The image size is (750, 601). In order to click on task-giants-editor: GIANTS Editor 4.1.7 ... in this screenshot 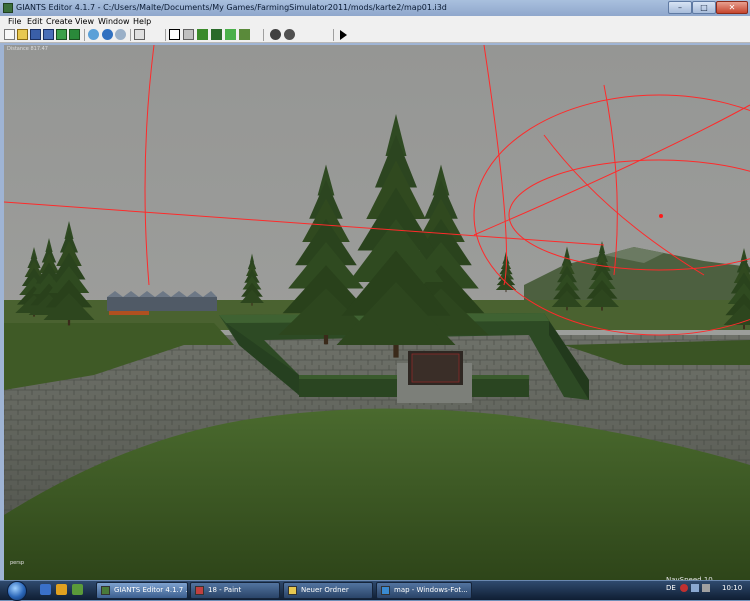, I will do `click(142, 590)`.